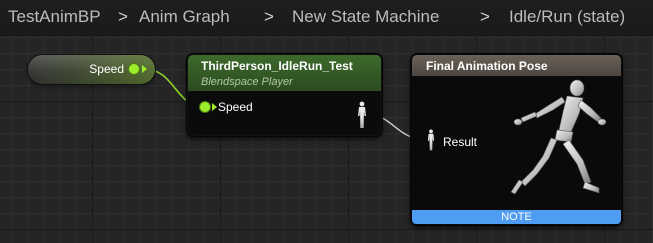  What do you see at coordinates (235, 107) in the screenshot?
I see `speed-input-label: Speed` at bounding box center [235, 107].